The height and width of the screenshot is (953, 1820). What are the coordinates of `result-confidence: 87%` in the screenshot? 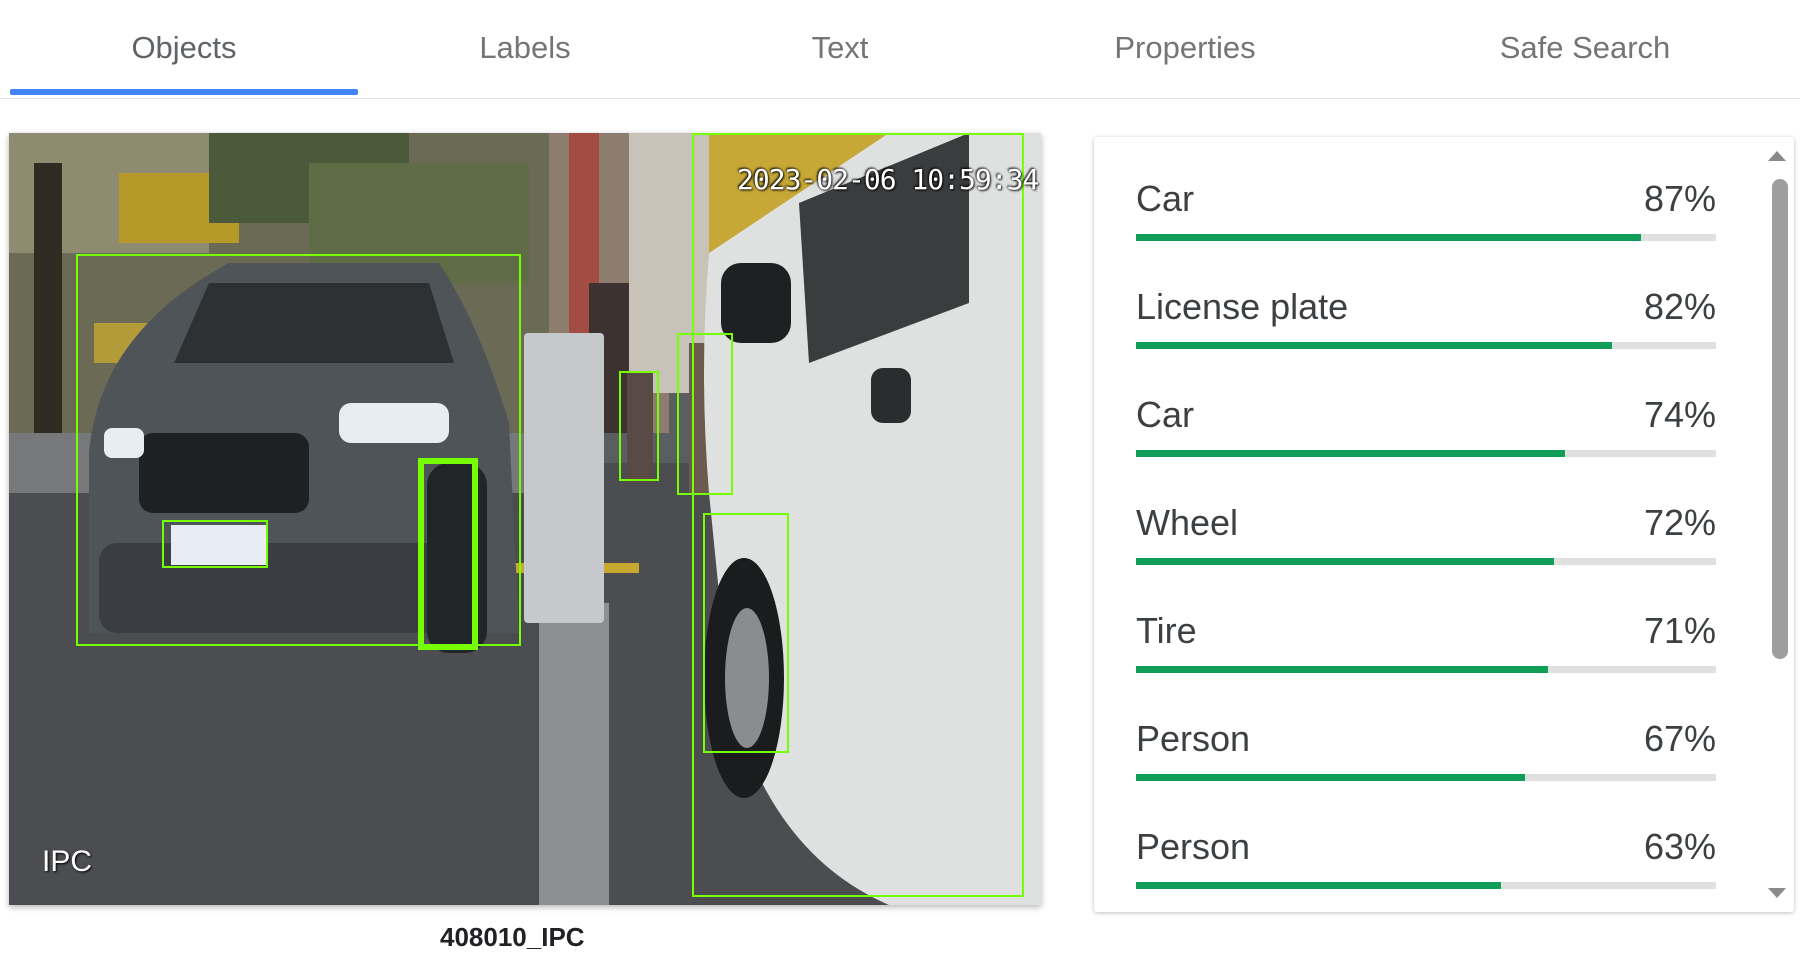 It's located at (1679, 198).